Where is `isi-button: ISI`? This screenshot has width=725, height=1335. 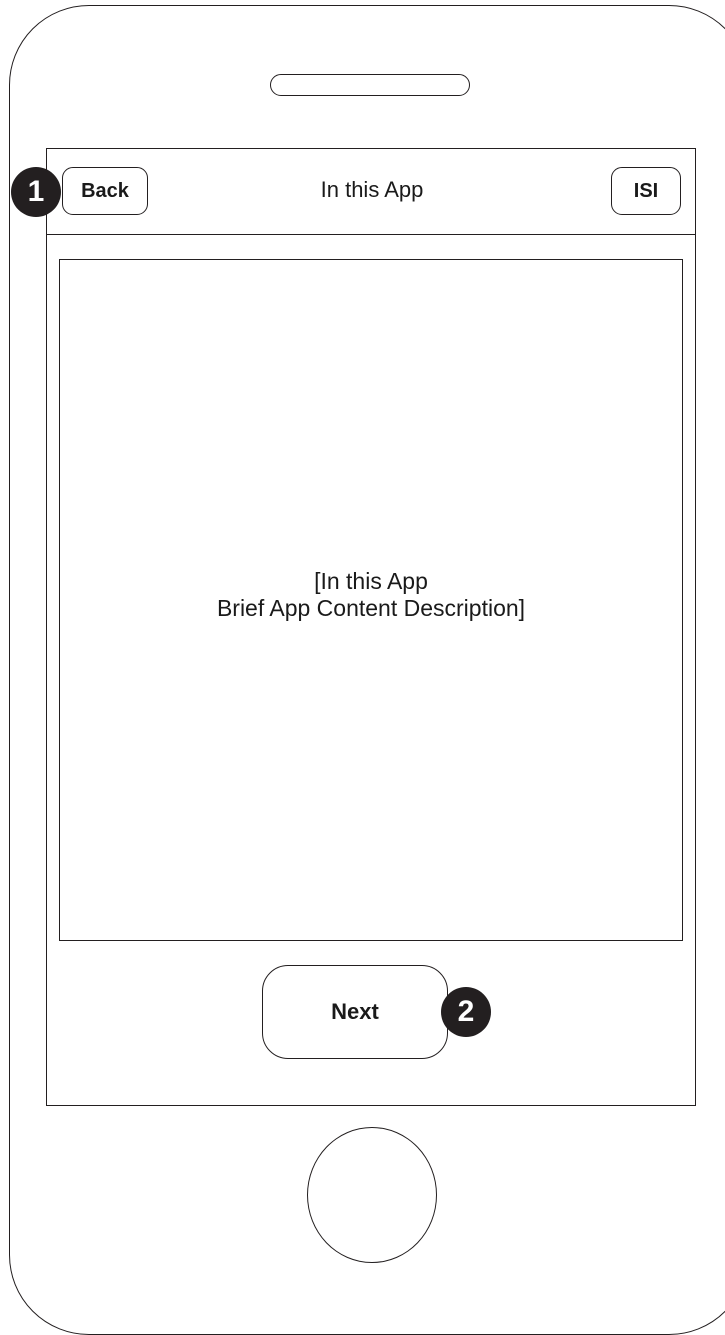 isi-button: ISI is located at coordinates (646, 191).